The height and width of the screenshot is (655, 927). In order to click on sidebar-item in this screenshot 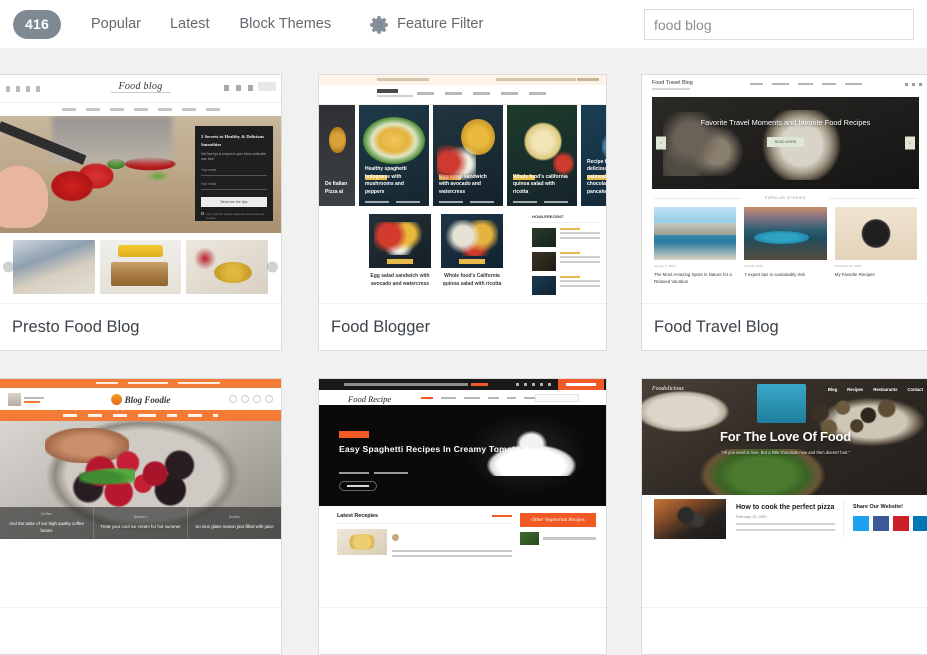, I will do `click(566, 261)`.